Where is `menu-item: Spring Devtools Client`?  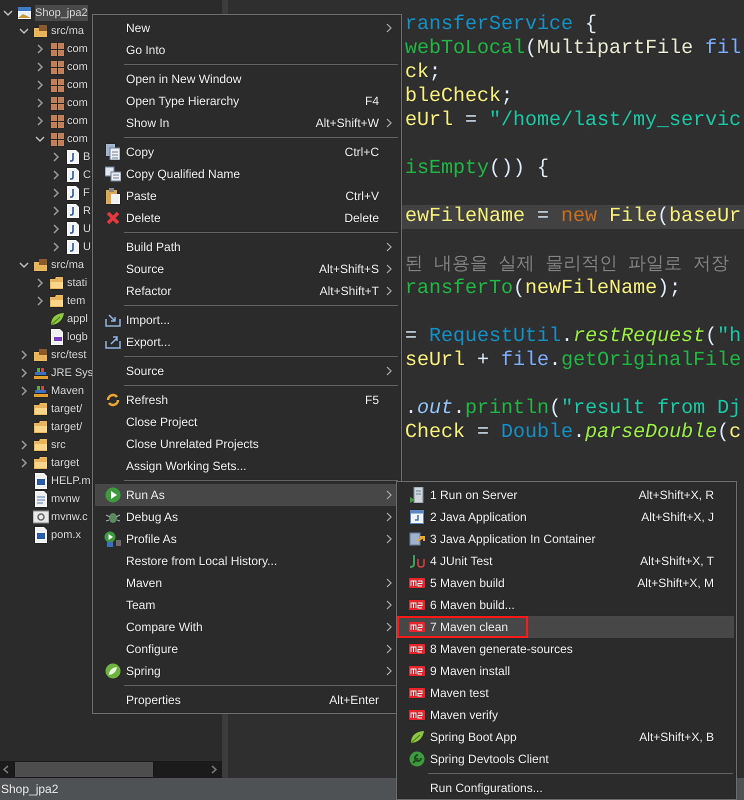
menu-item: Spring Devtools Client is located at coordinates (566, 759).